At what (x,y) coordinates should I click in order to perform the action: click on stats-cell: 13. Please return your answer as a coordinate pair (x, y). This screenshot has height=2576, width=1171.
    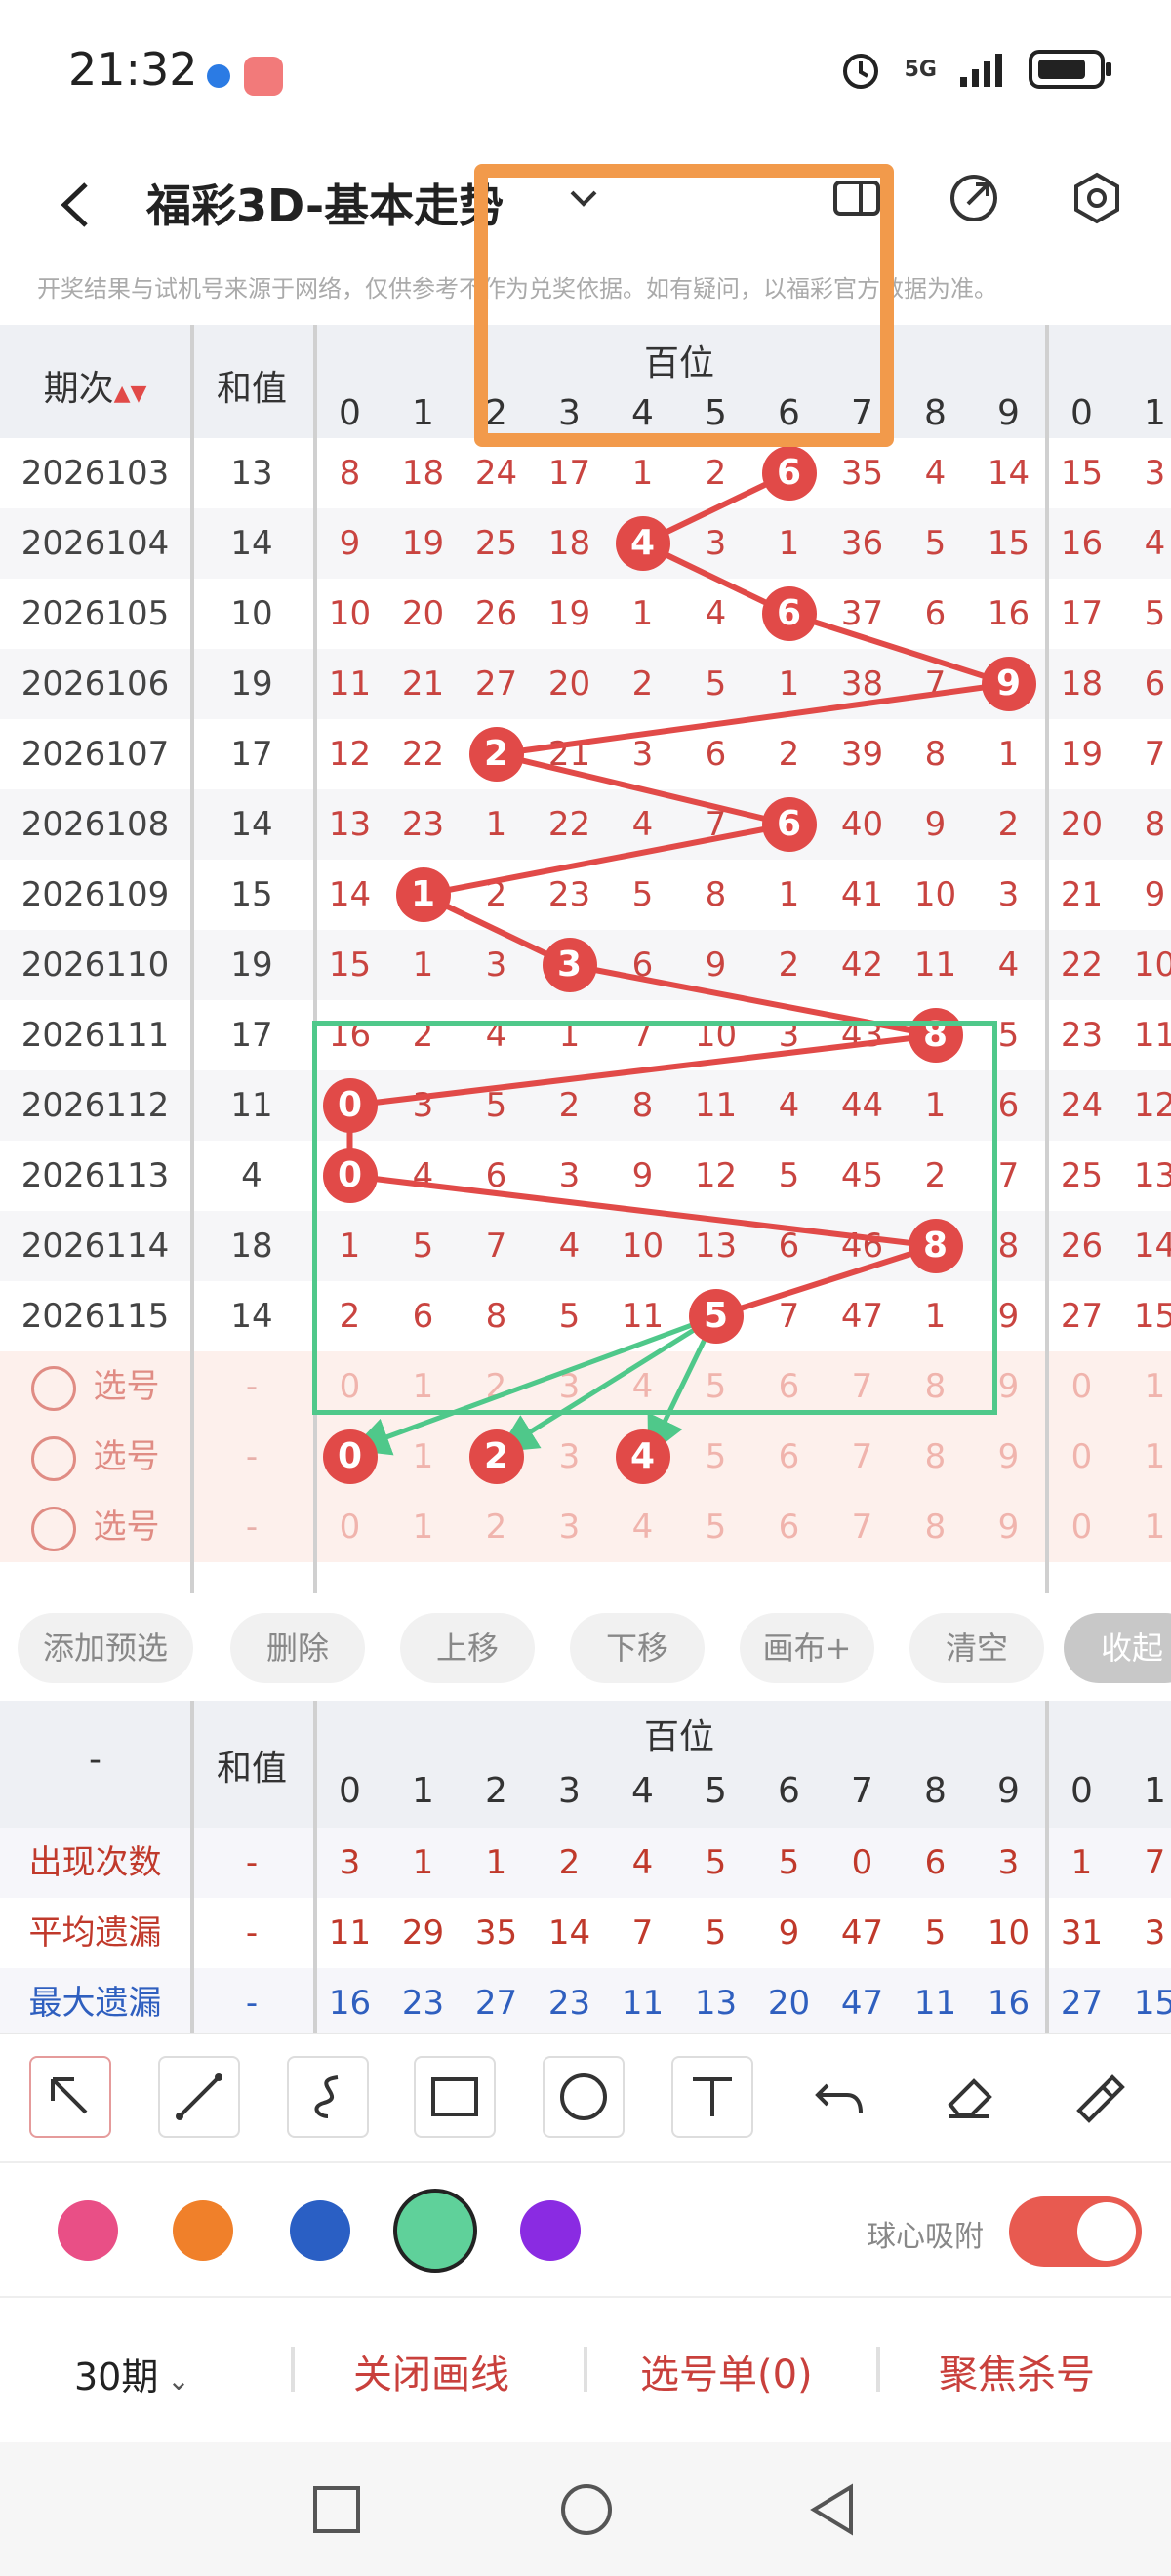
    Looking at the image, I should click on (716, 2003).